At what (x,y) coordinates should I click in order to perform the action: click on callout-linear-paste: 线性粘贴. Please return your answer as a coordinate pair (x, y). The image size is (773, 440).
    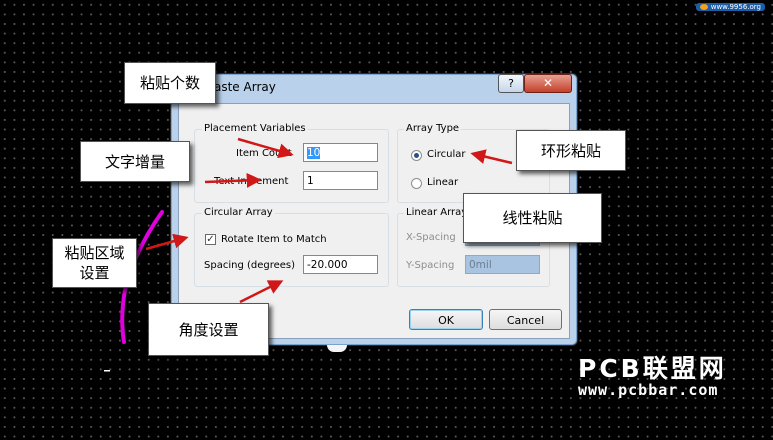
    Looking at the image, I should click on (532, 218).